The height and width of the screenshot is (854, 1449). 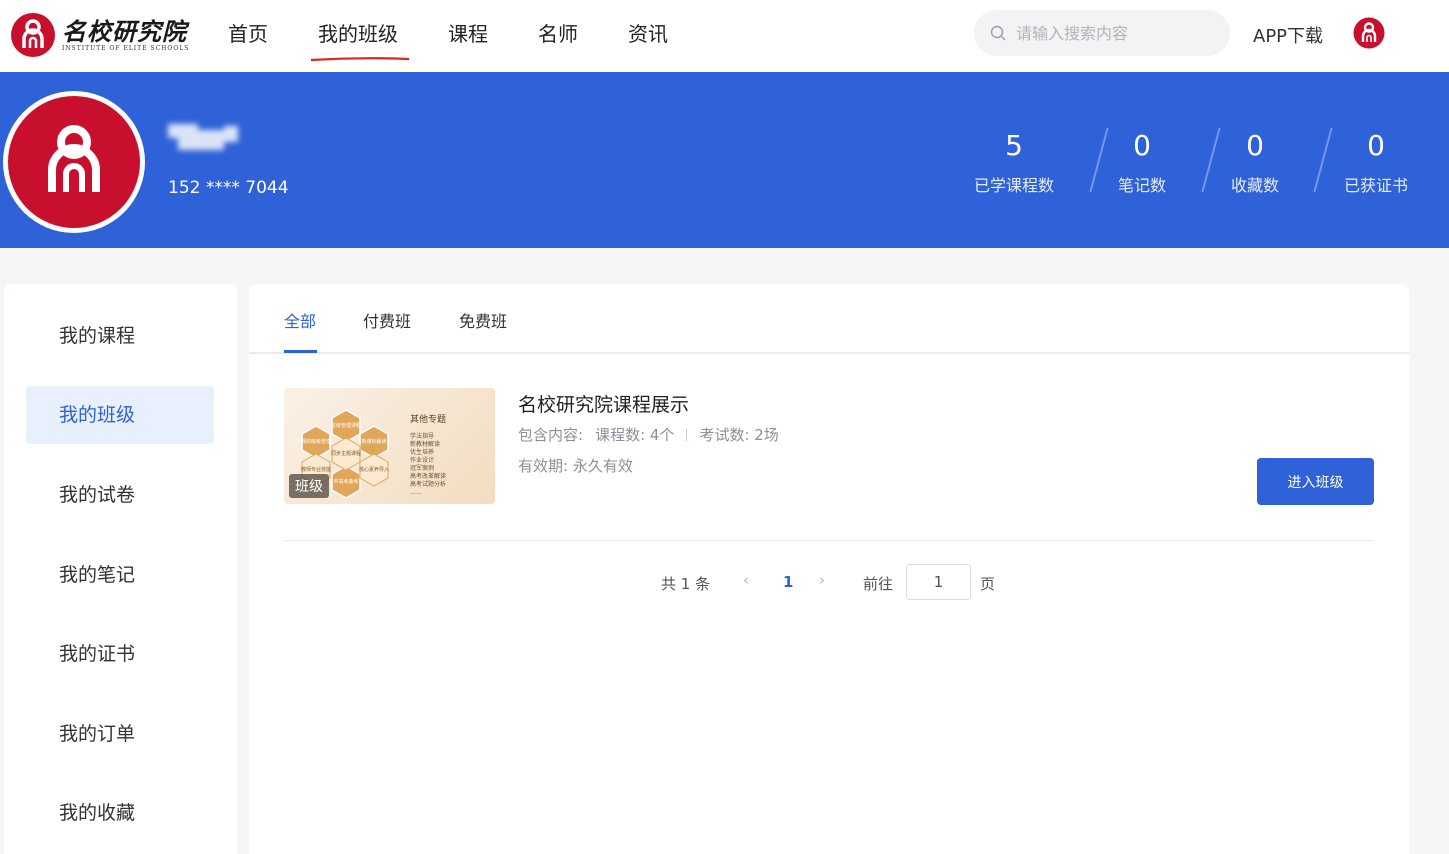 I want to click on class-meta: 包含内容: 课程数: 4个 考试数: 2场, so click(x=648, y=434).